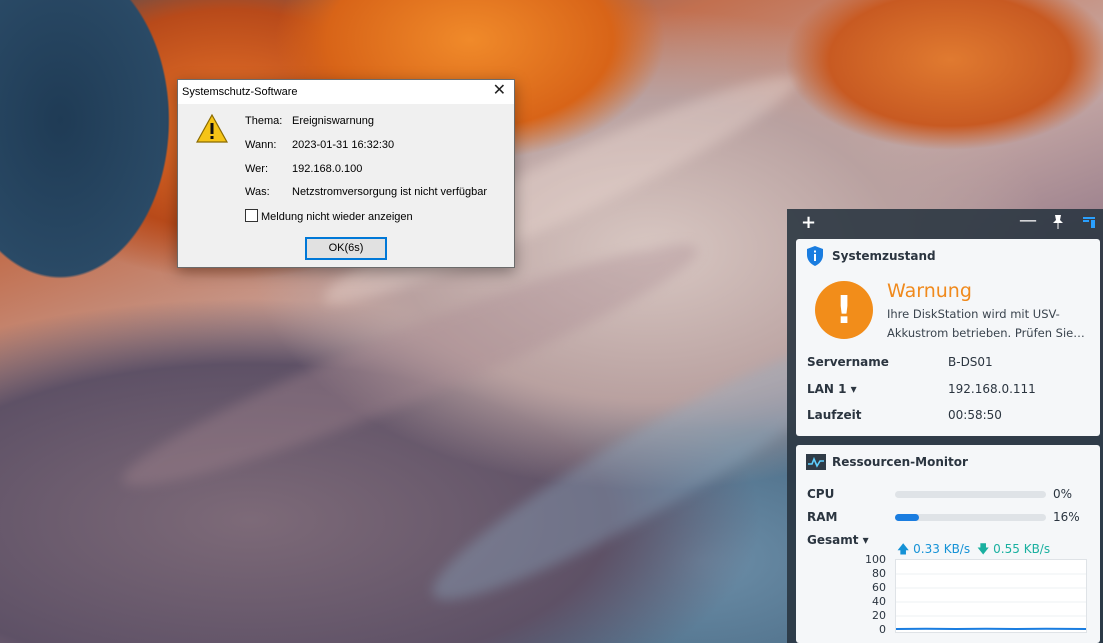 The height and width of the screenshot is (643, 1103). I want to click on info-shield-icon, so click(815, 256).